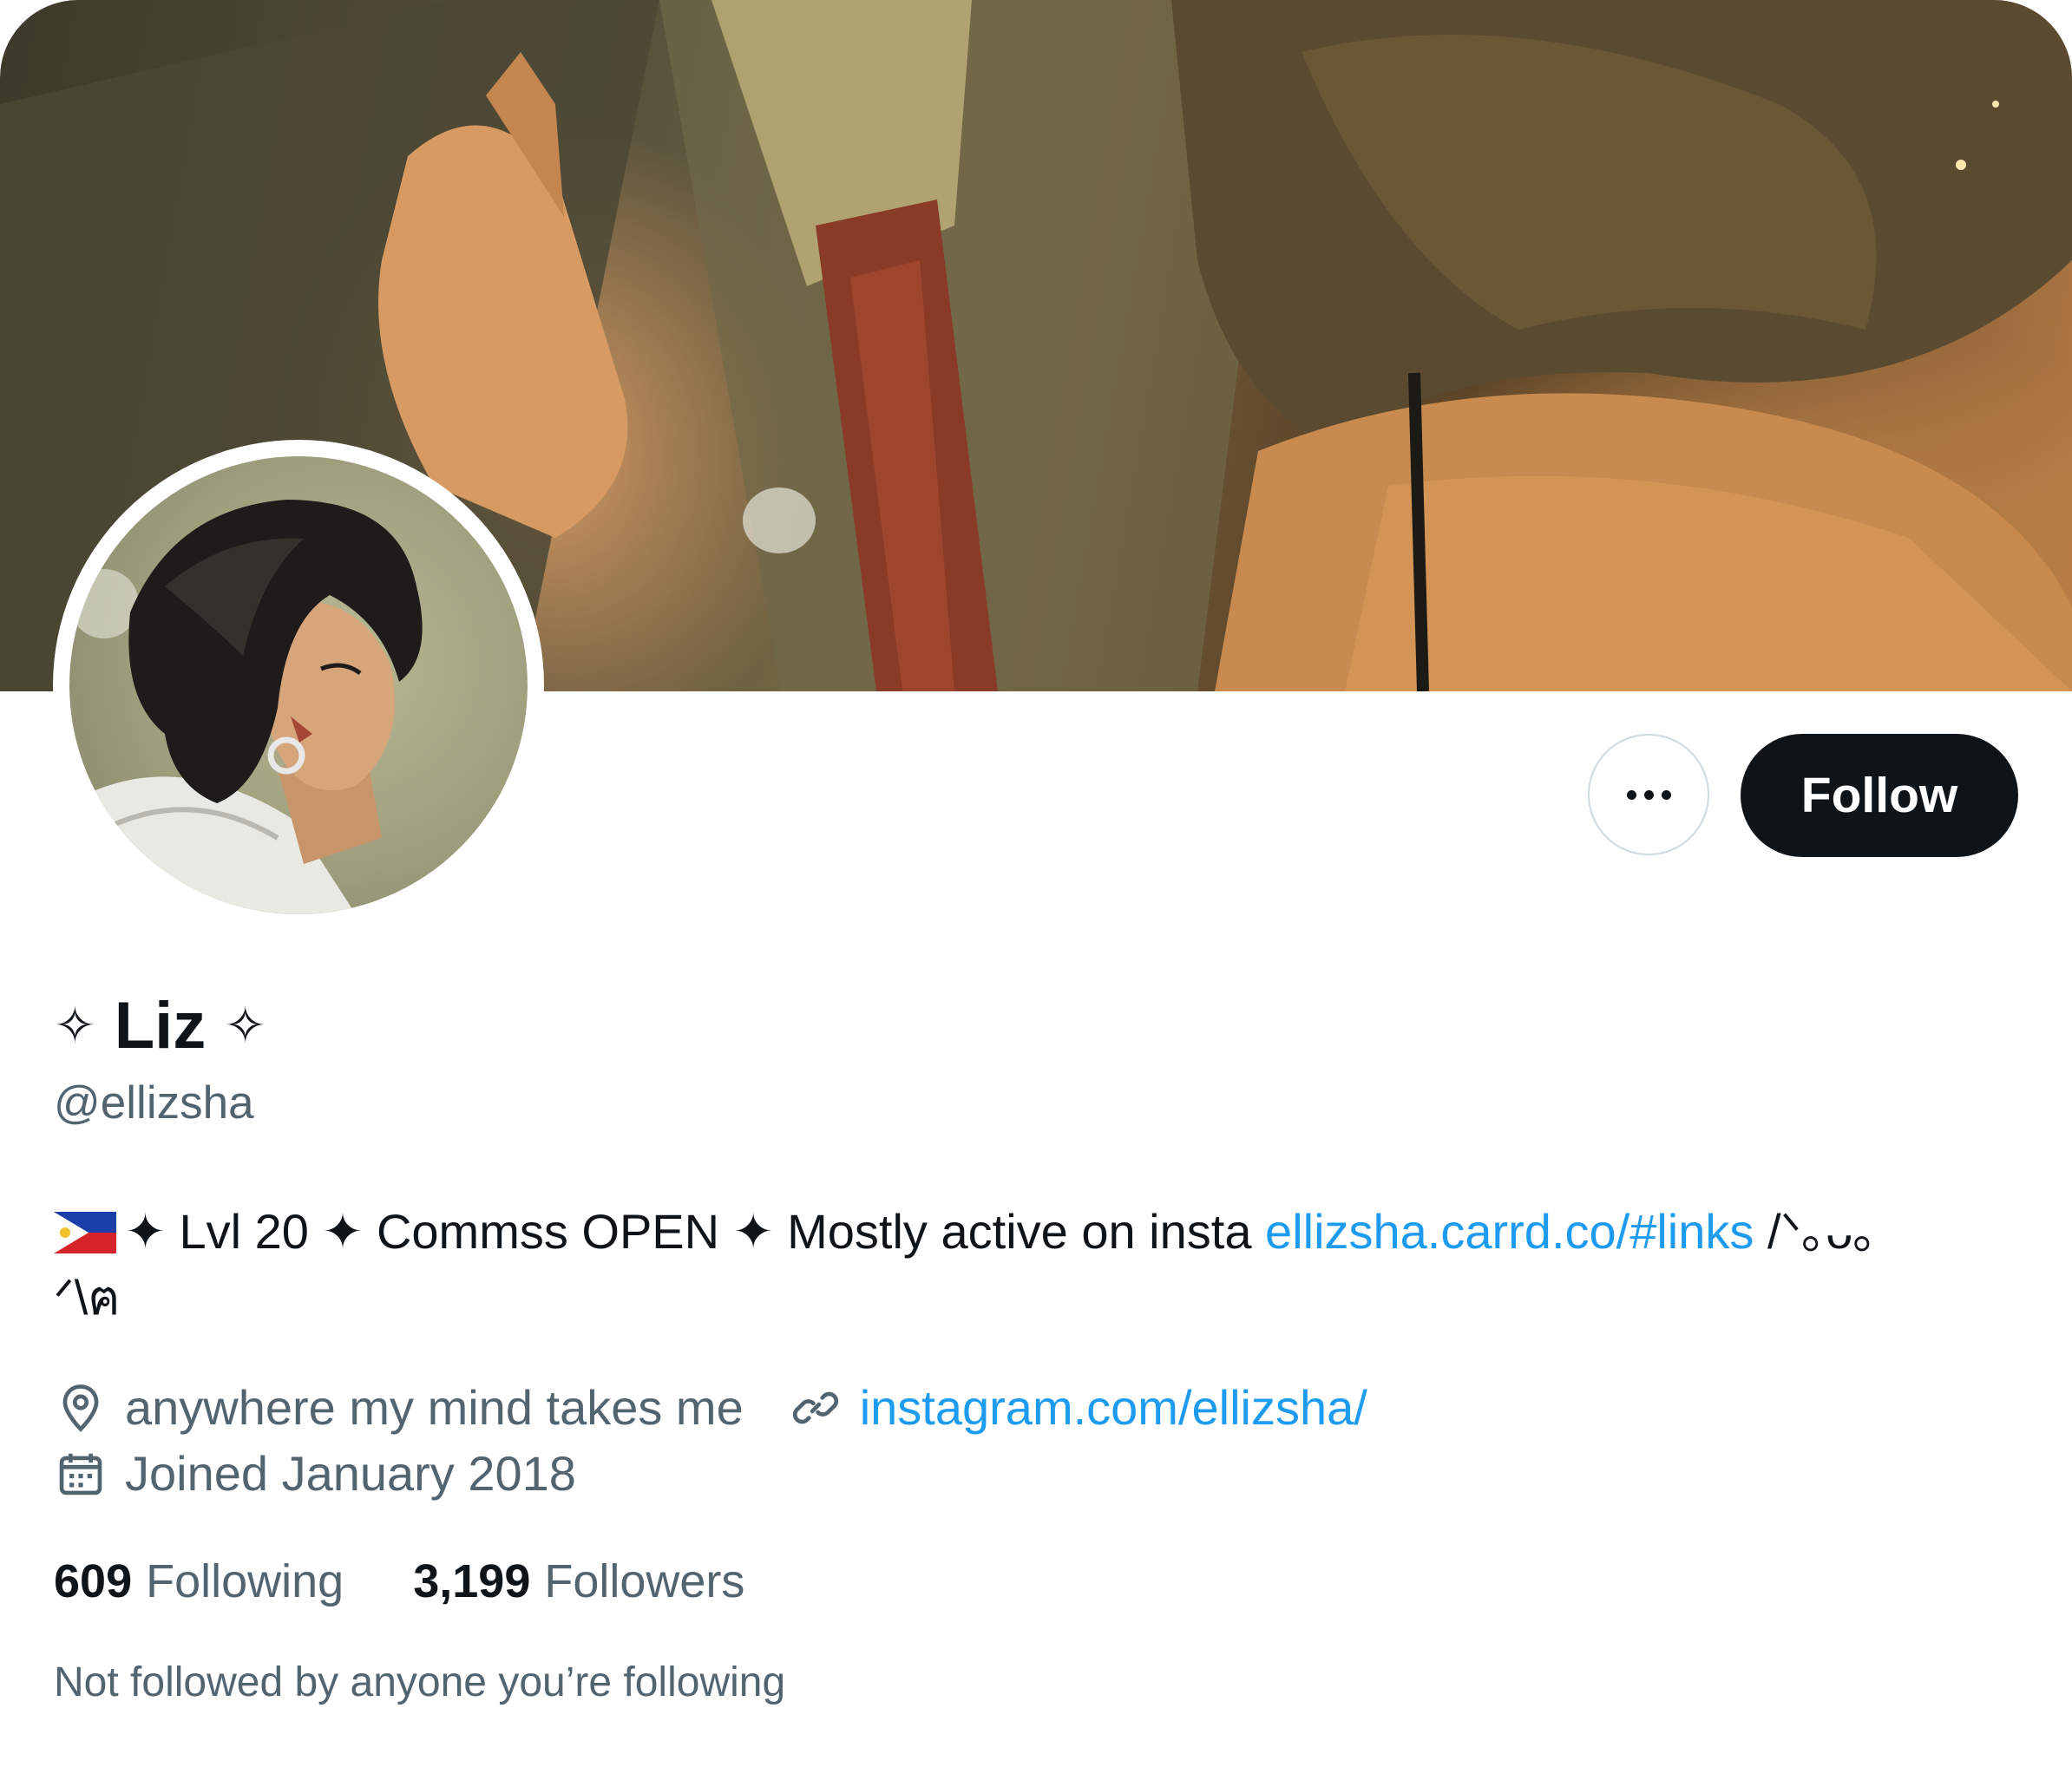 The height and width of the screenshot is (1780, 2072). I want to click on more-icon, so click(1648, 794).